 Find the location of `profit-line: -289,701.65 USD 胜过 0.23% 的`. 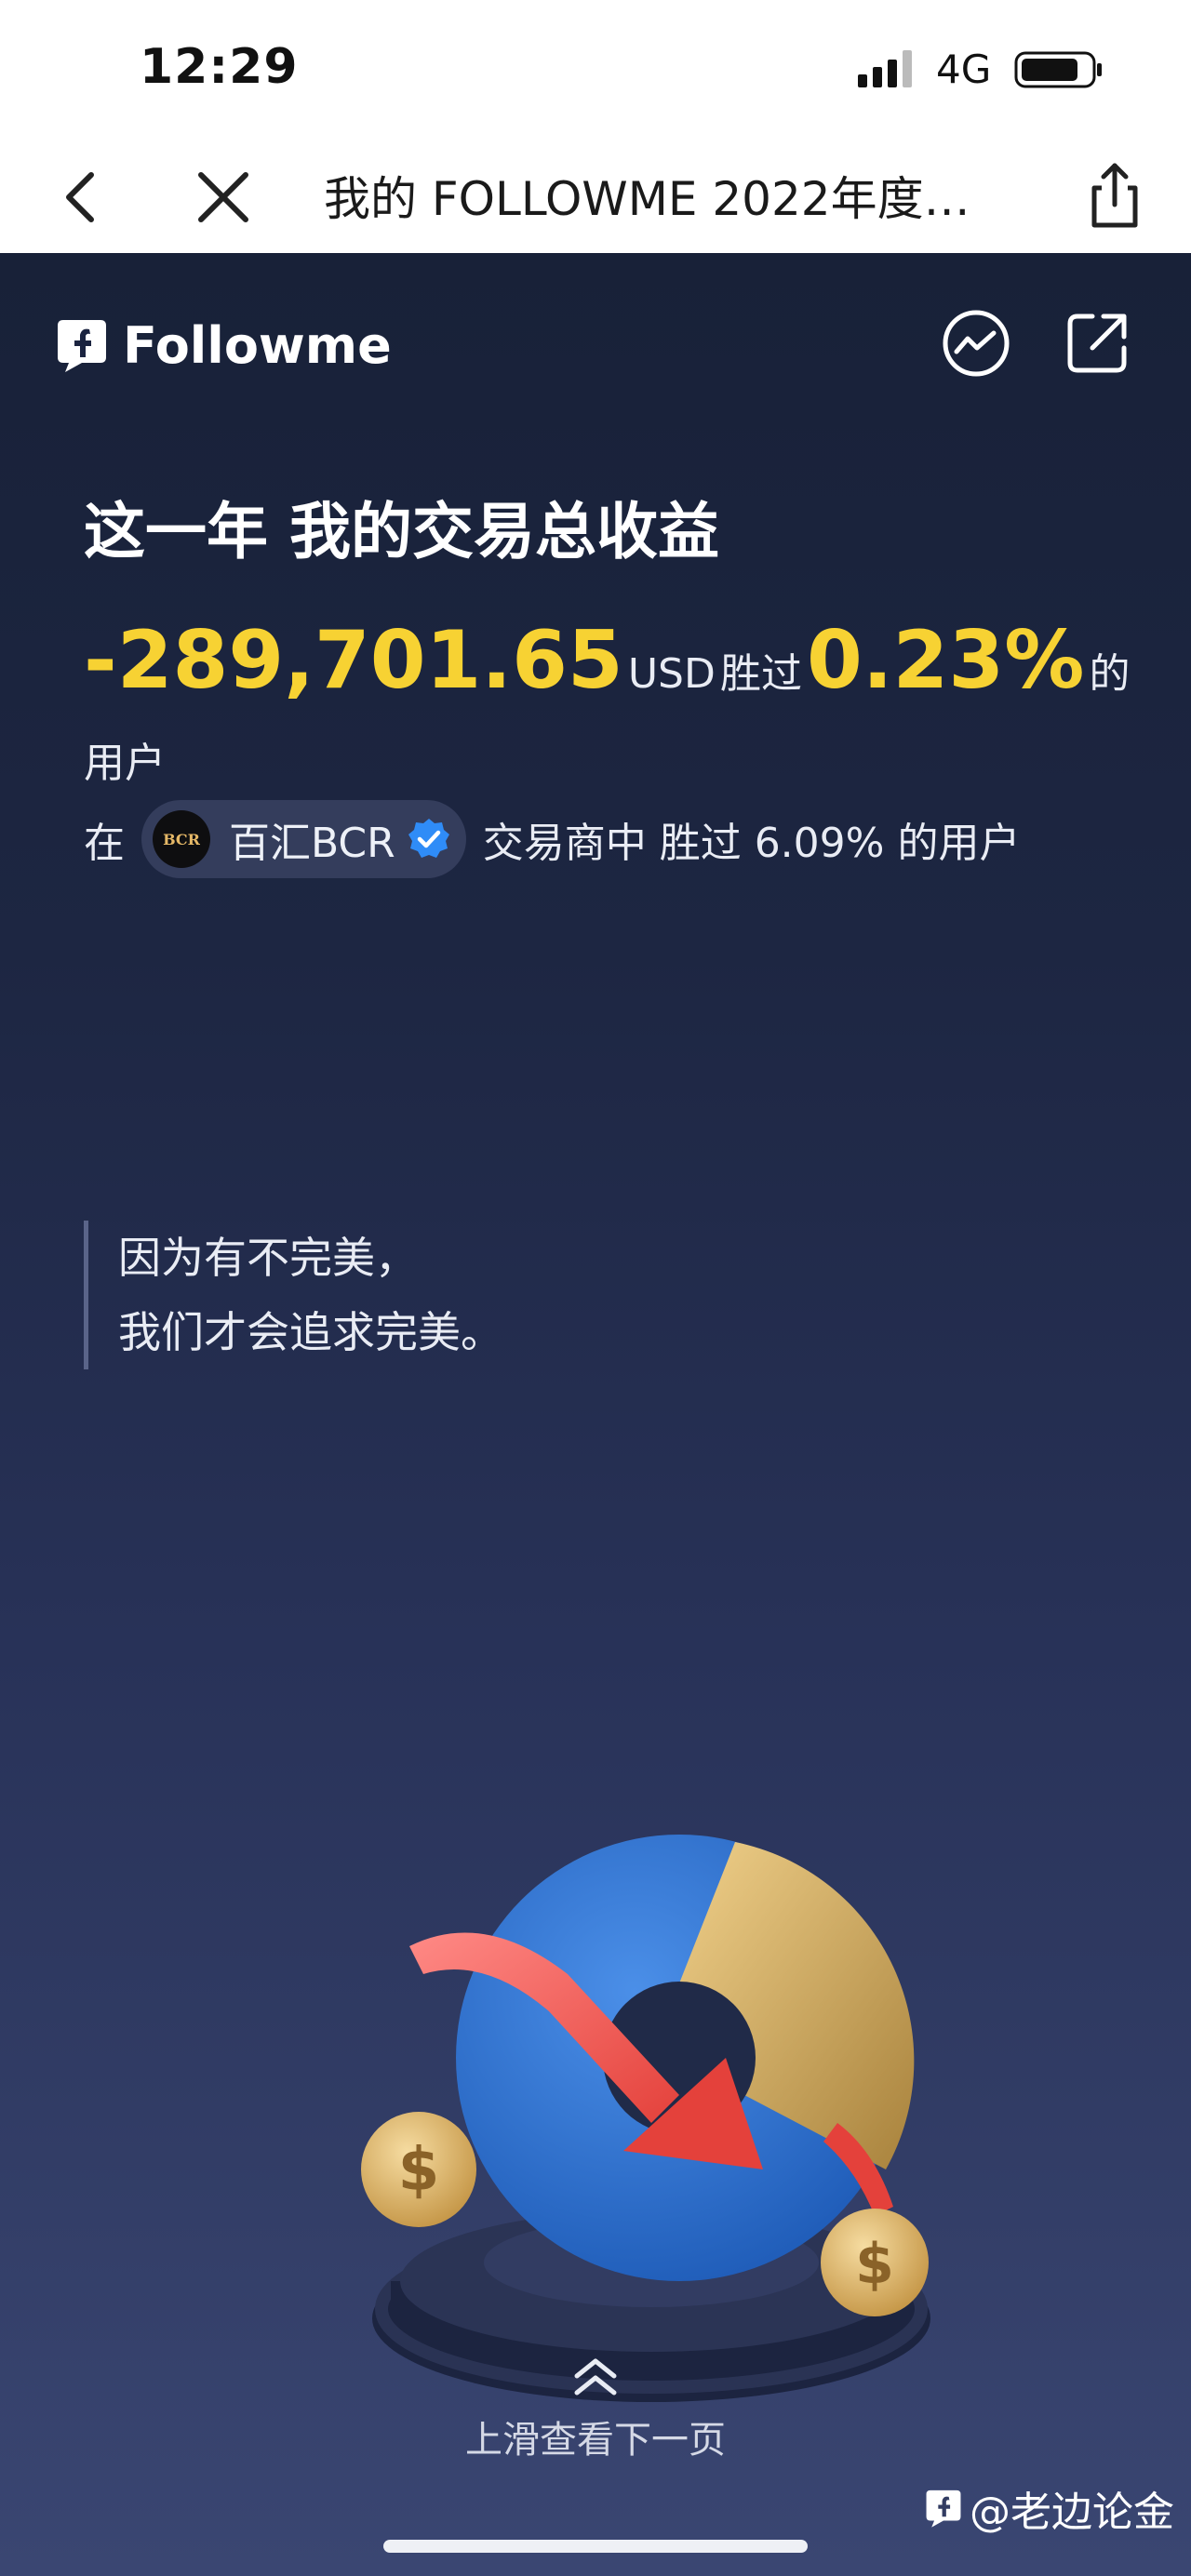

profit-line: -289,701.65 USD 胜过 0.23% 的 is located at coordinates (607, 660).